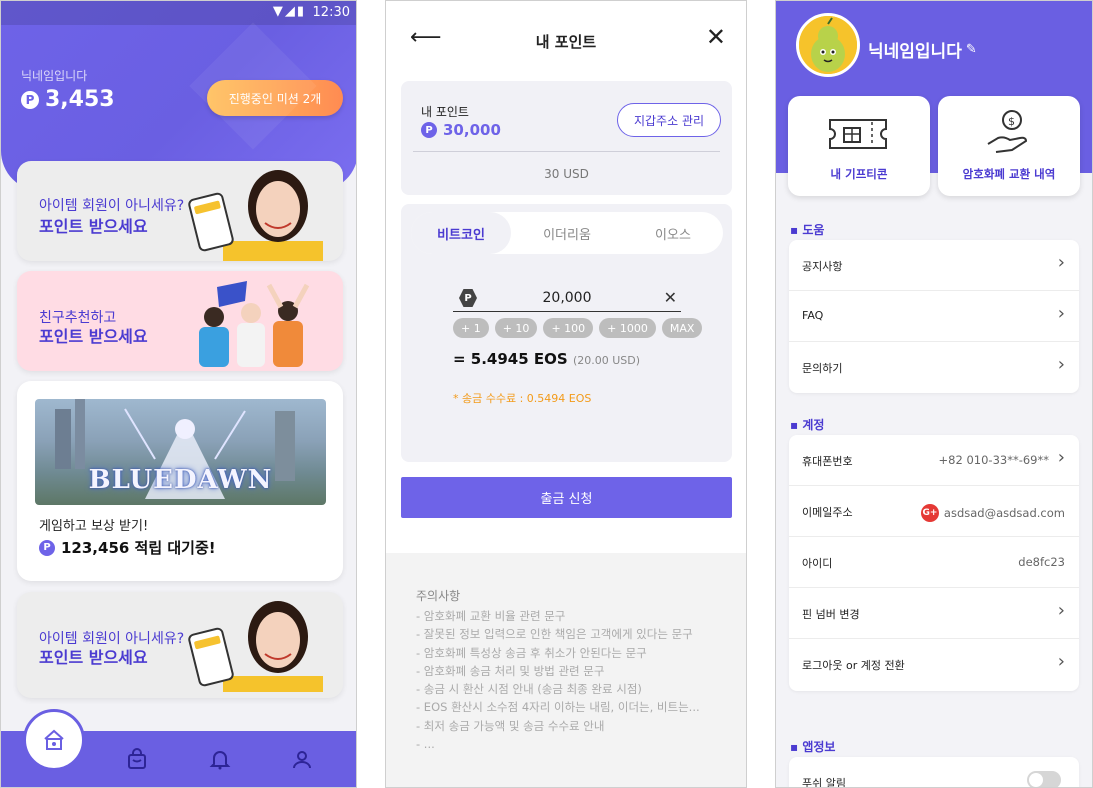  I want to click on divider, so click(566, 151).